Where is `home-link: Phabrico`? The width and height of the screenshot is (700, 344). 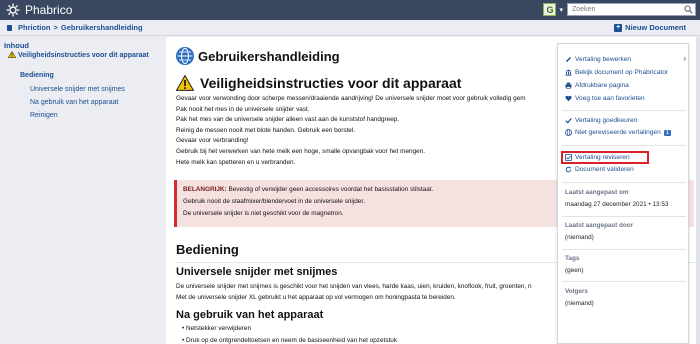 home-link: Phabrico is located at coordinates (39, 10).